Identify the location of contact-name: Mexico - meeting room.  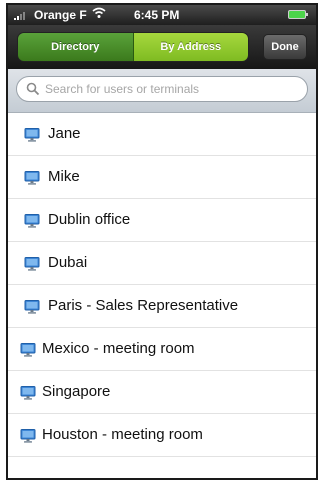
(118, 348).